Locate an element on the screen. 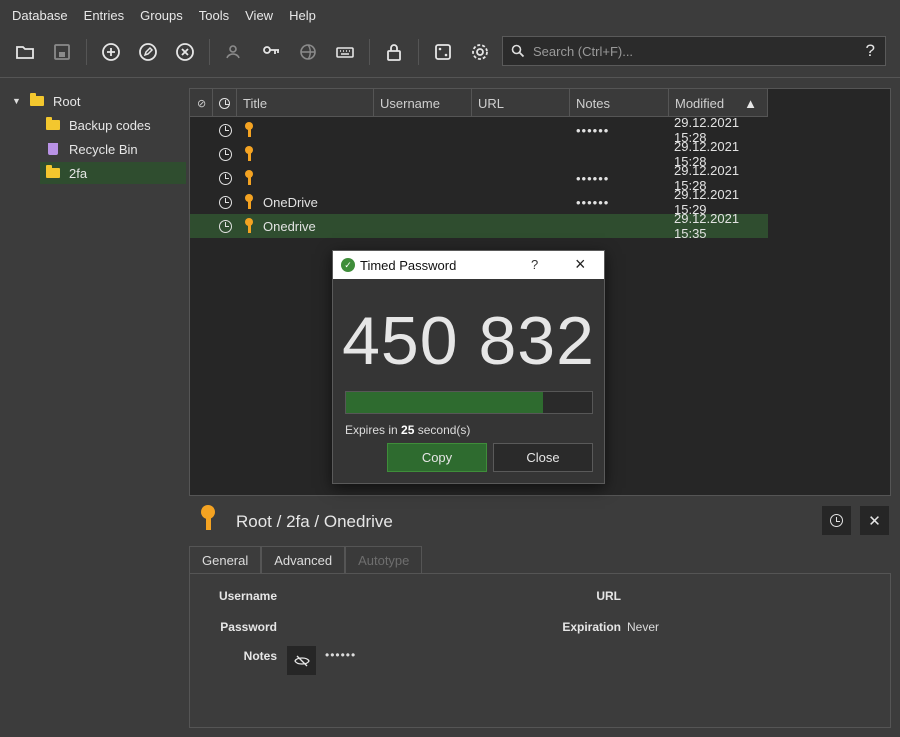 Image resolution: width=900 pixels, height=737 pixels. autotype-keyboard-icon is located at coordinates (345, 52).